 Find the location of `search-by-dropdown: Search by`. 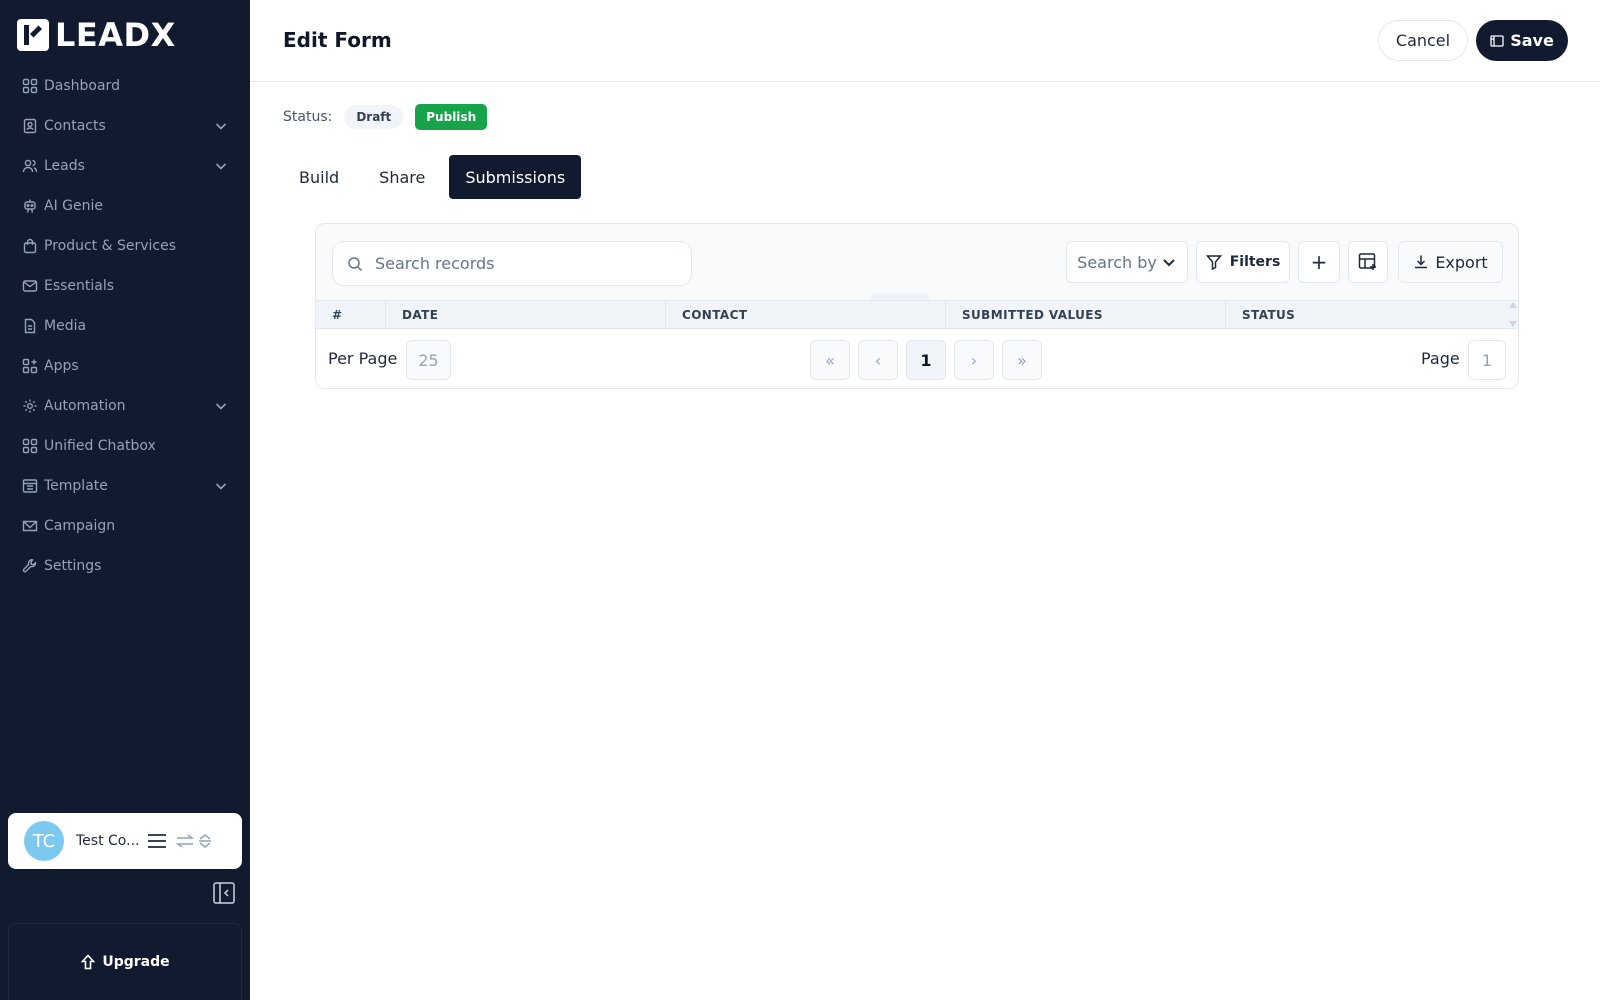

search-by-dropdown: Search by is located at coordinates (1127, 262).